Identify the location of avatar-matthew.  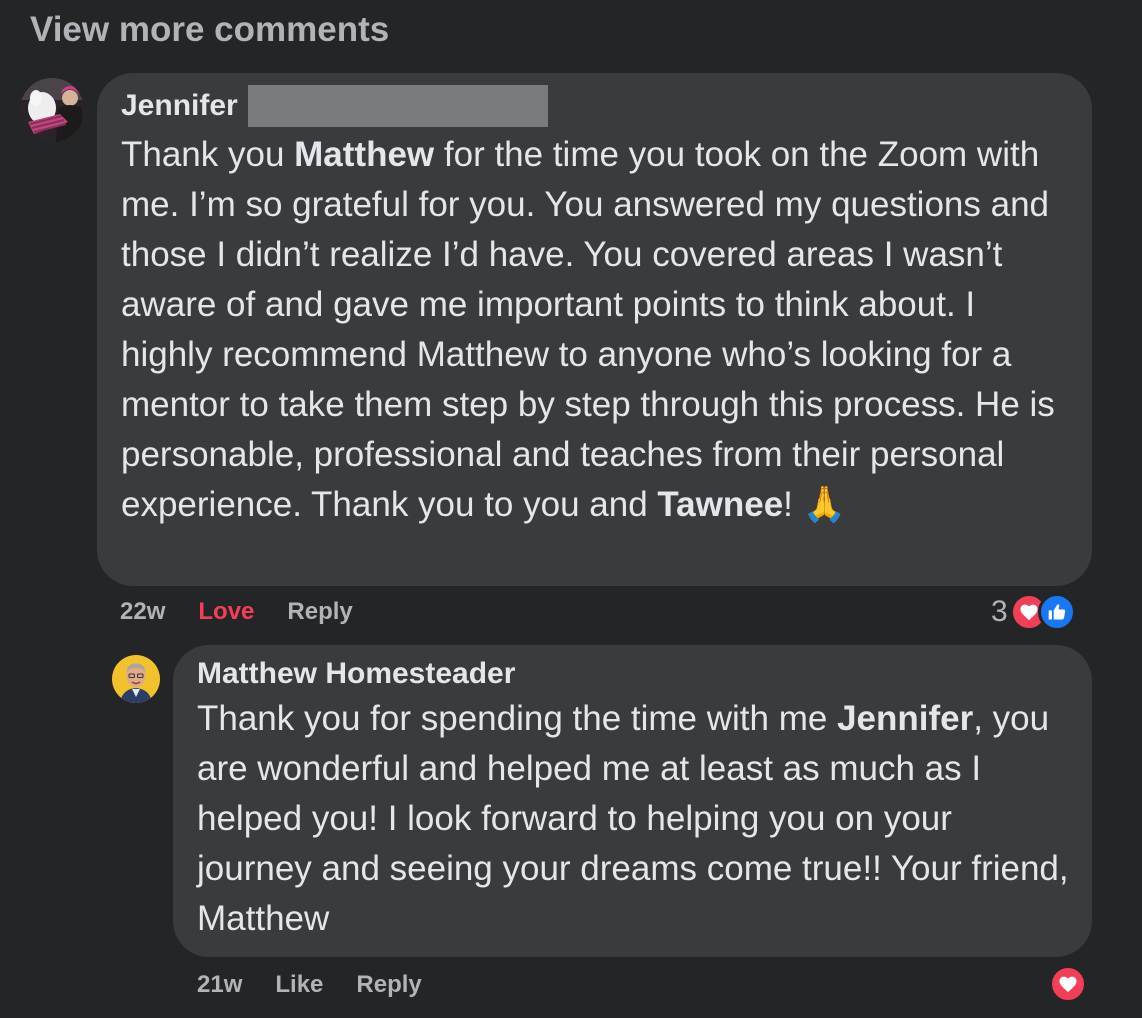
(136, 679).